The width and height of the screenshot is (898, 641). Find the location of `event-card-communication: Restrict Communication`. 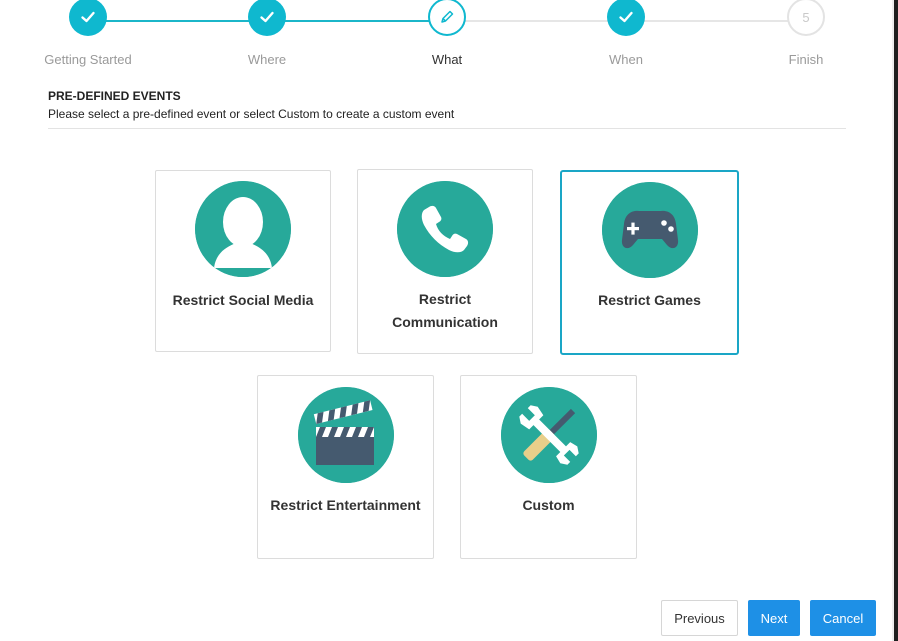

event-card-communication: Restrict Communication is located at coordinates (445, 261).